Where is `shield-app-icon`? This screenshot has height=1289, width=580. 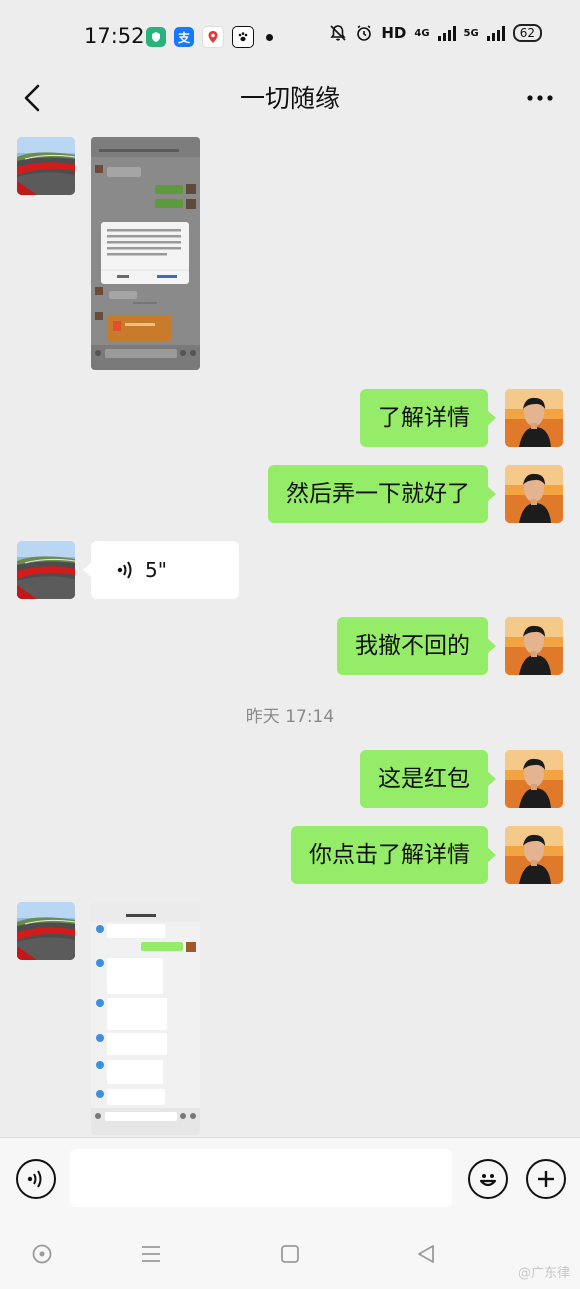
shield-app-icon is located at coordinates (156, 37).